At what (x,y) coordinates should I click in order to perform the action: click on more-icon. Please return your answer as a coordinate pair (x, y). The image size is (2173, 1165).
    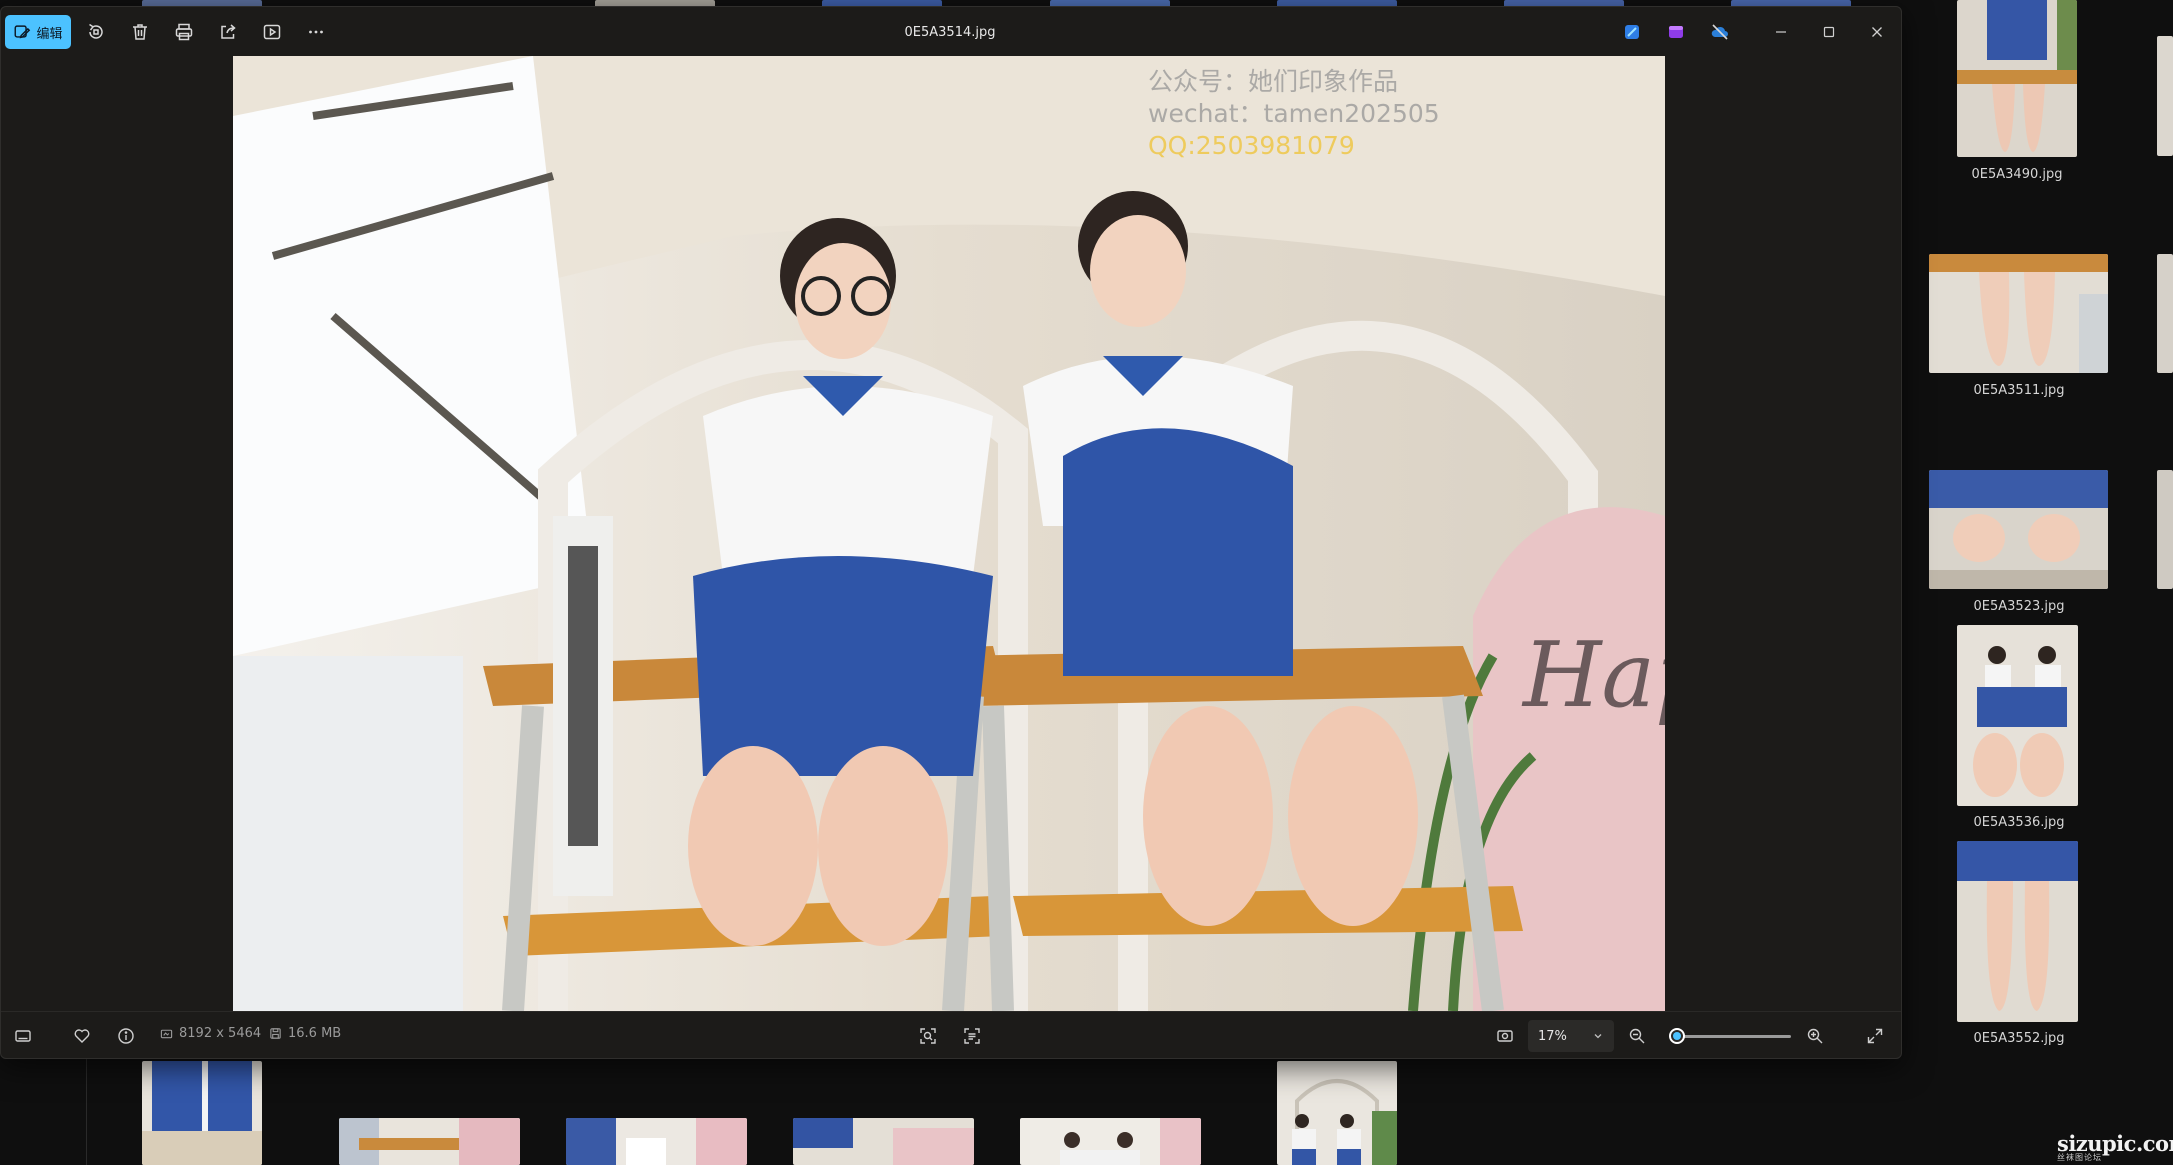
    Looking at the image, I should click on (316, 32).